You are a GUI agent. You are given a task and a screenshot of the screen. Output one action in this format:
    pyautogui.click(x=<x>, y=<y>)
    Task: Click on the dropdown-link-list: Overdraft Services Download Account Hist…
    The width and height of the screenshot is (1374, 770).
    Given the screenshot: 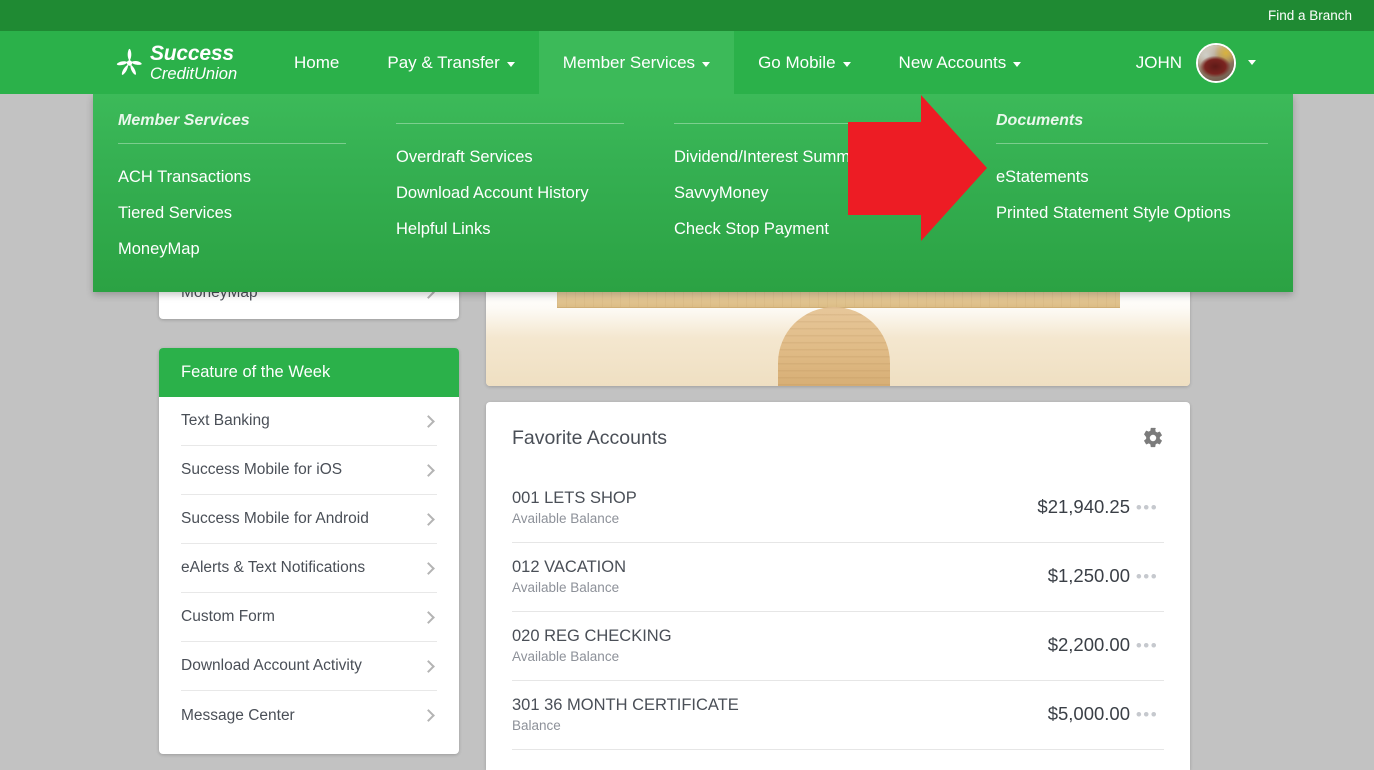 What is the action you would take?
    pyautogui.click(x=522, y=186)
    